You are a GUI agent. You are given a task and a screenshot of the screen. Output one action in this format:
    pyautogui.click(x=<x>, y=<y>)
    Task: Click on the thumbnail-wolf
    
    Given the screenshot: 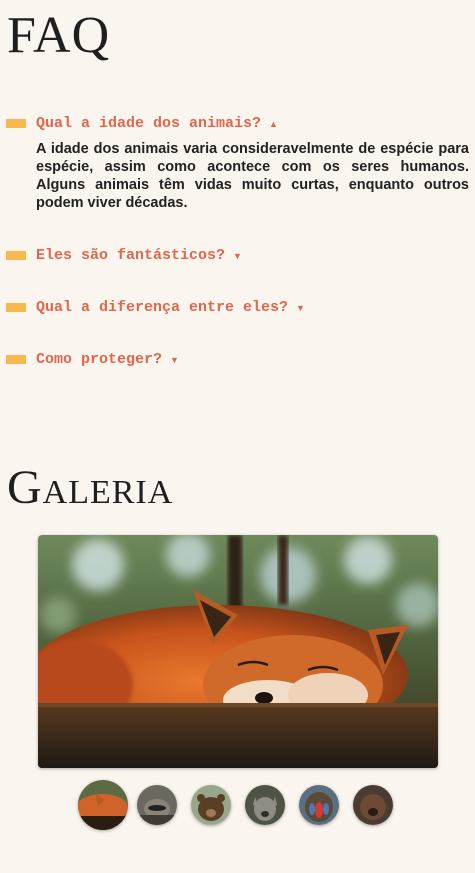 What is the action you would take?
    pyautogui.click(x=265, y=805)
    